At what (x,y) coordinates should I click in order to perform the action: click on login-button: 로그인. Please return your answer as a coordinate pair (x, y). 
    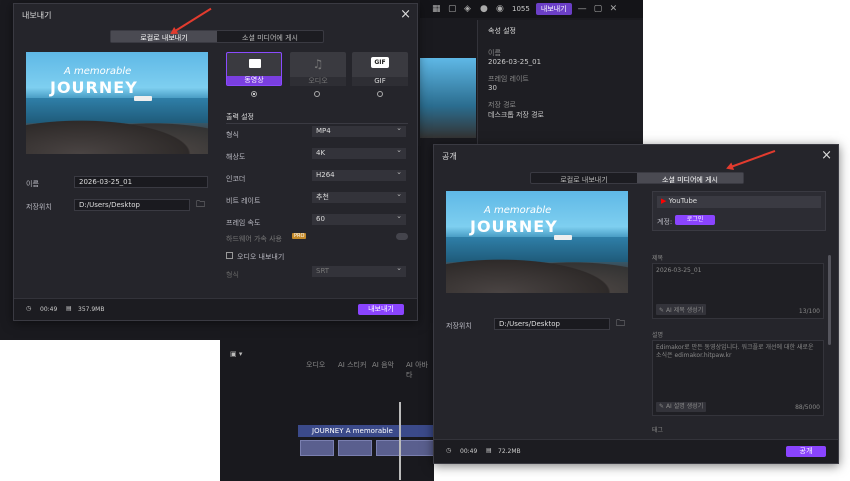
    Looking at the image, I should click on (695, 220).